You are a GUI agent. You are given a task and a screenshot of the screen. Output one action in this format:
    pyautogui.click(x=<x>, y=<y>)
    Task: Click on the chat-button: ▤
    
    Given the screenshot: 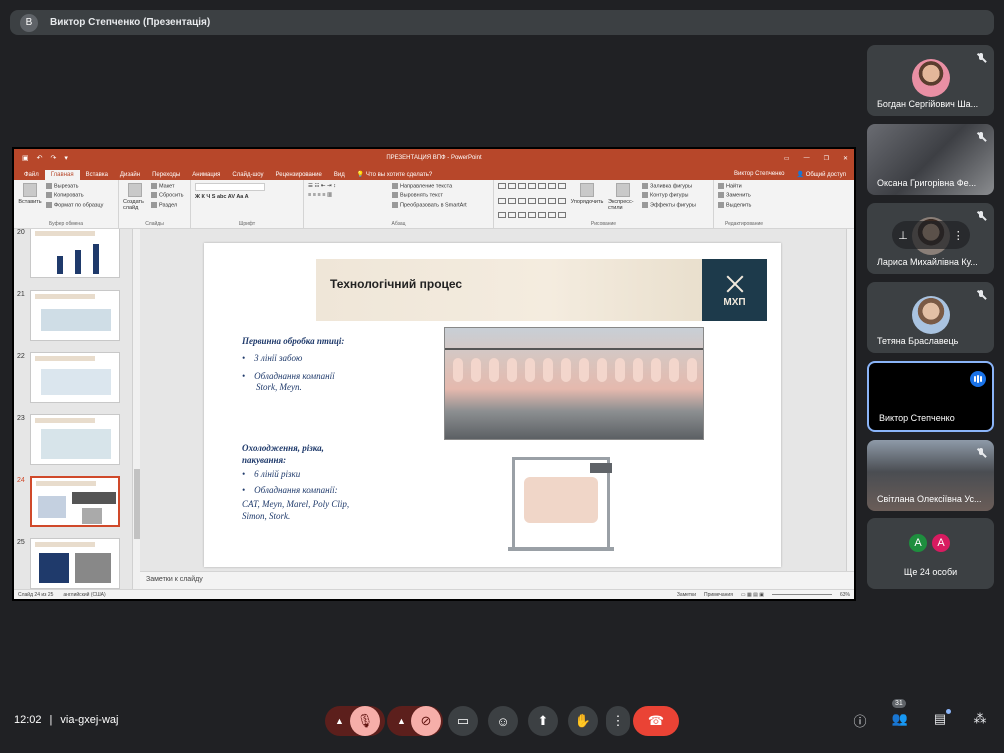 What is the action you would take?
    pyautogui.click(x=940, y=720)
    